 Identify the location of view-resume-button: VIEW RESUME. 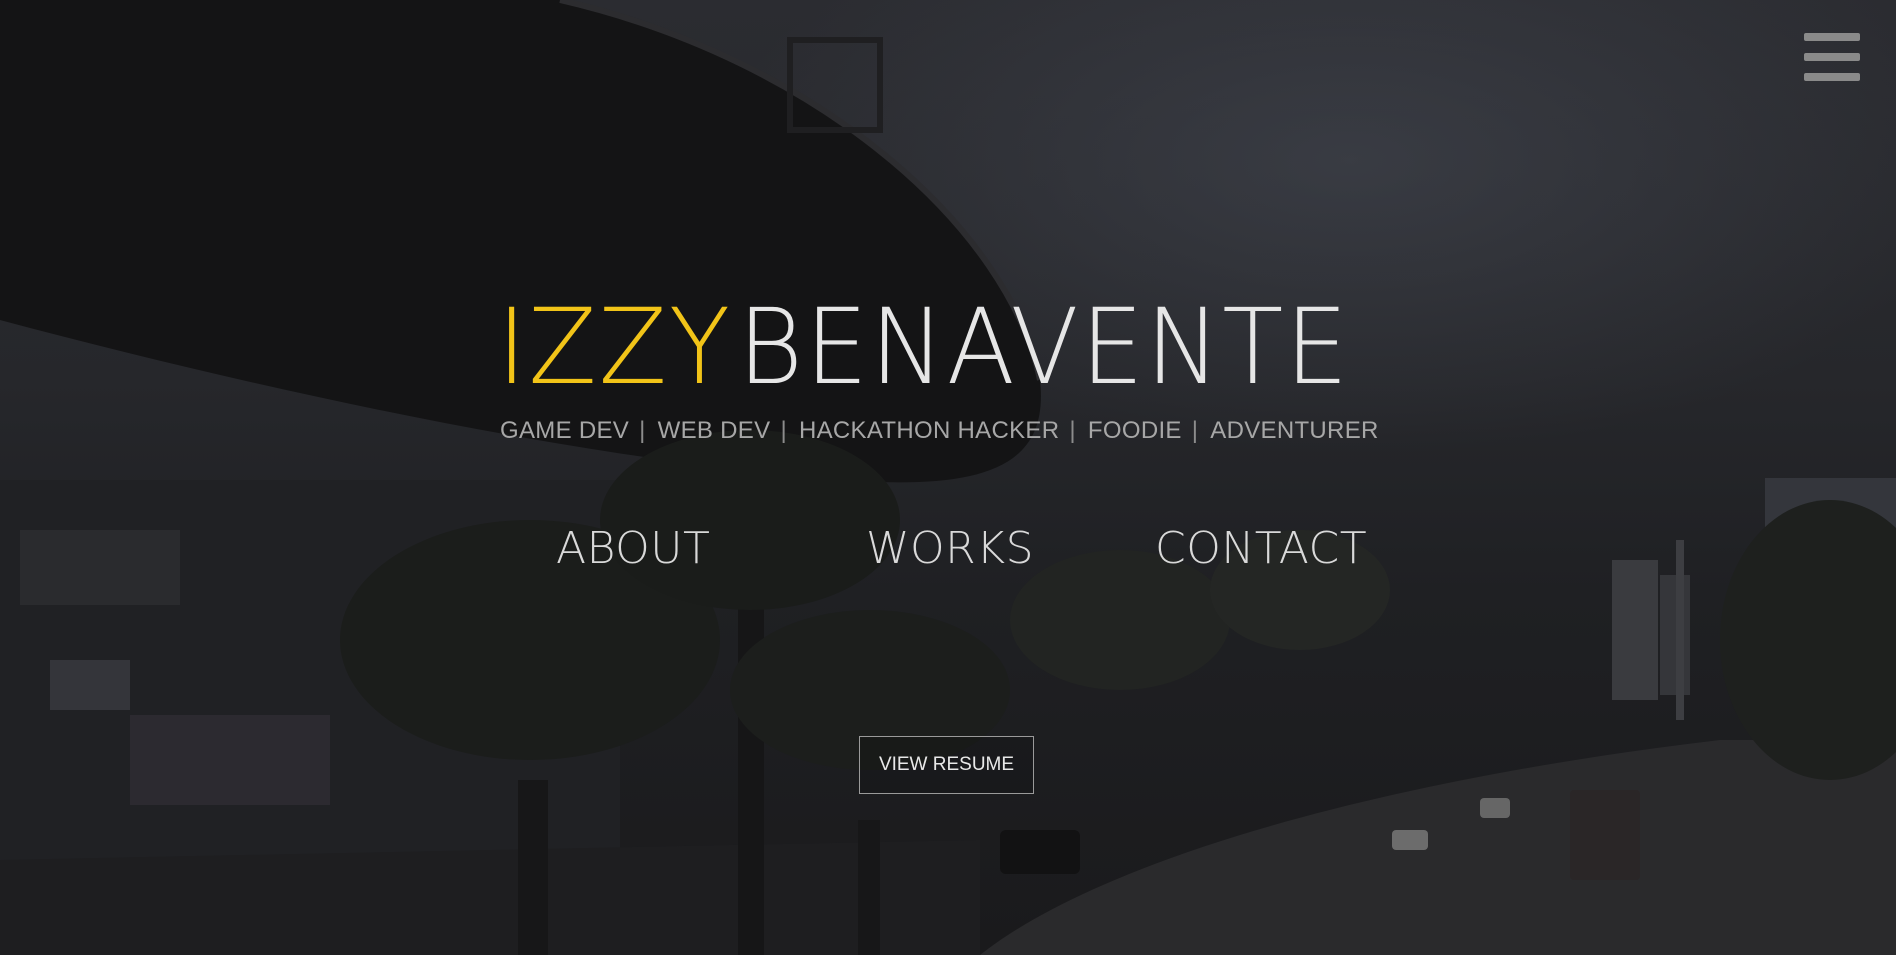
(946, 765).